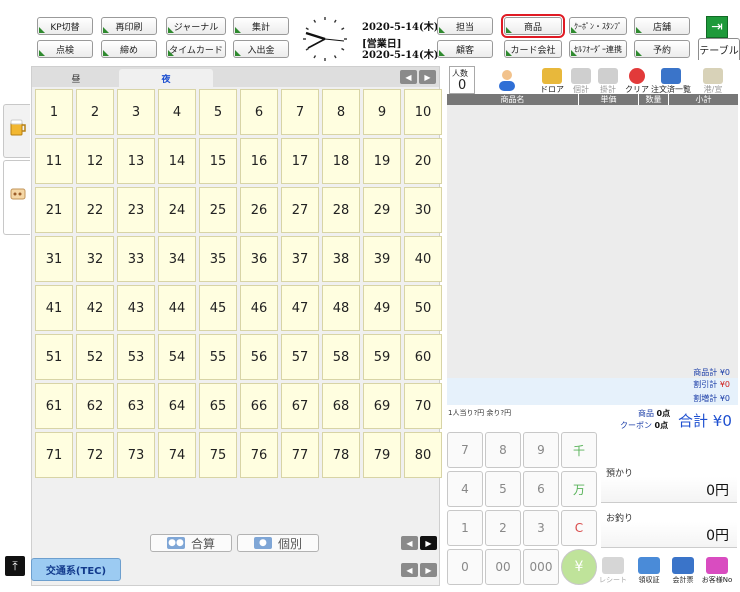 Image resolution: width=740 pixels, height=592 pixels. I want to click on table-4: 4, so click(177, 112).